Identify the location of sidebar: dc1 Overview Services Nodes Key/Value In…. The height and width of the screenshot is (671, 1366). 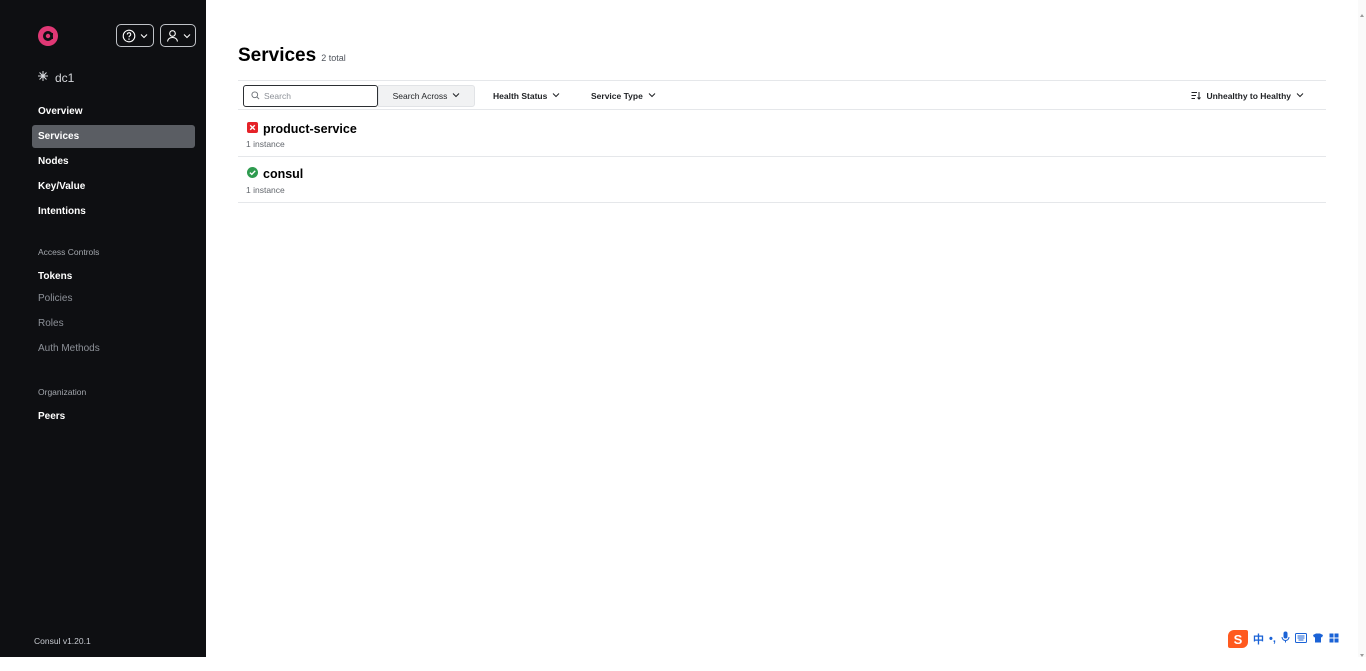
(103, 328).